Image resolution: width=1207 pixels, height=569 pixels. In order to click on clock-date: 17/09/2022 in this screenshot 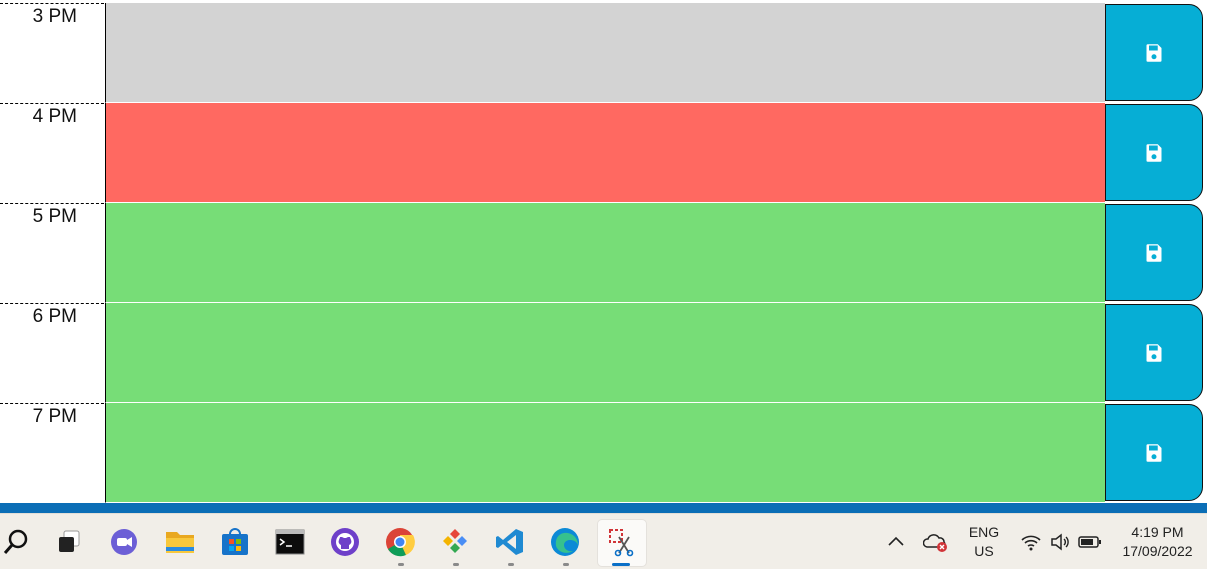, I will do `click(1157, 551)`.